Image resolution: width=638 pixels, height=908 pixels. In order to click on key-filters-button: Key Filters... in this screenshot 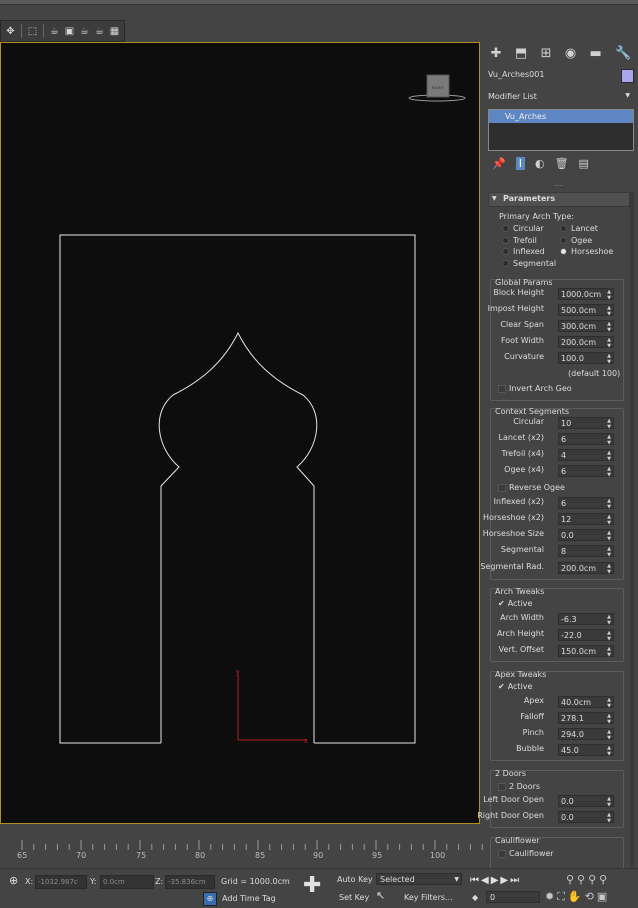, I will do `click(428, 897)`.